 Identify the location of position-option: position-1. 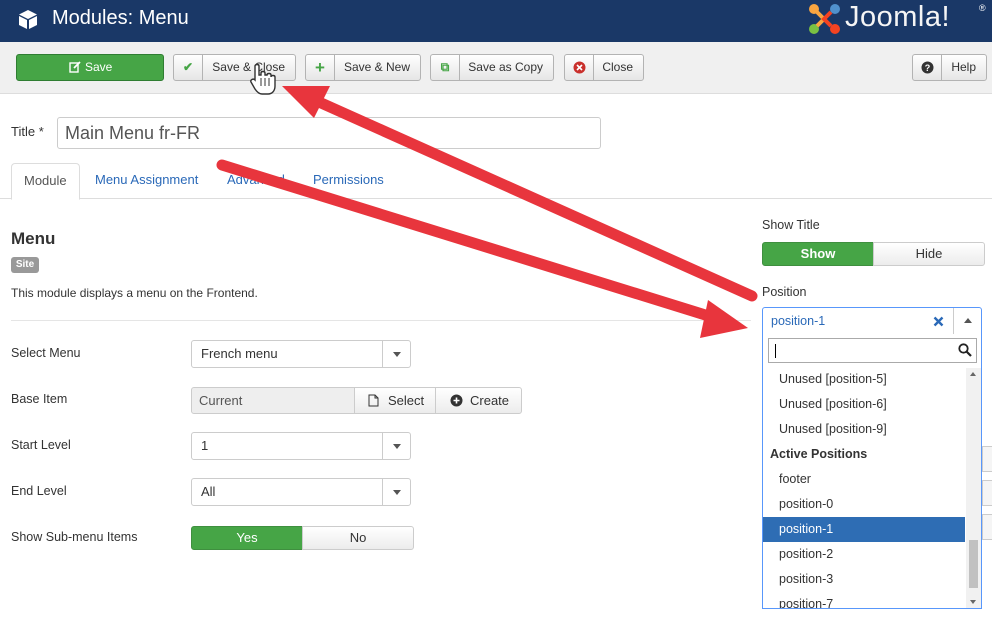
(864, 529).